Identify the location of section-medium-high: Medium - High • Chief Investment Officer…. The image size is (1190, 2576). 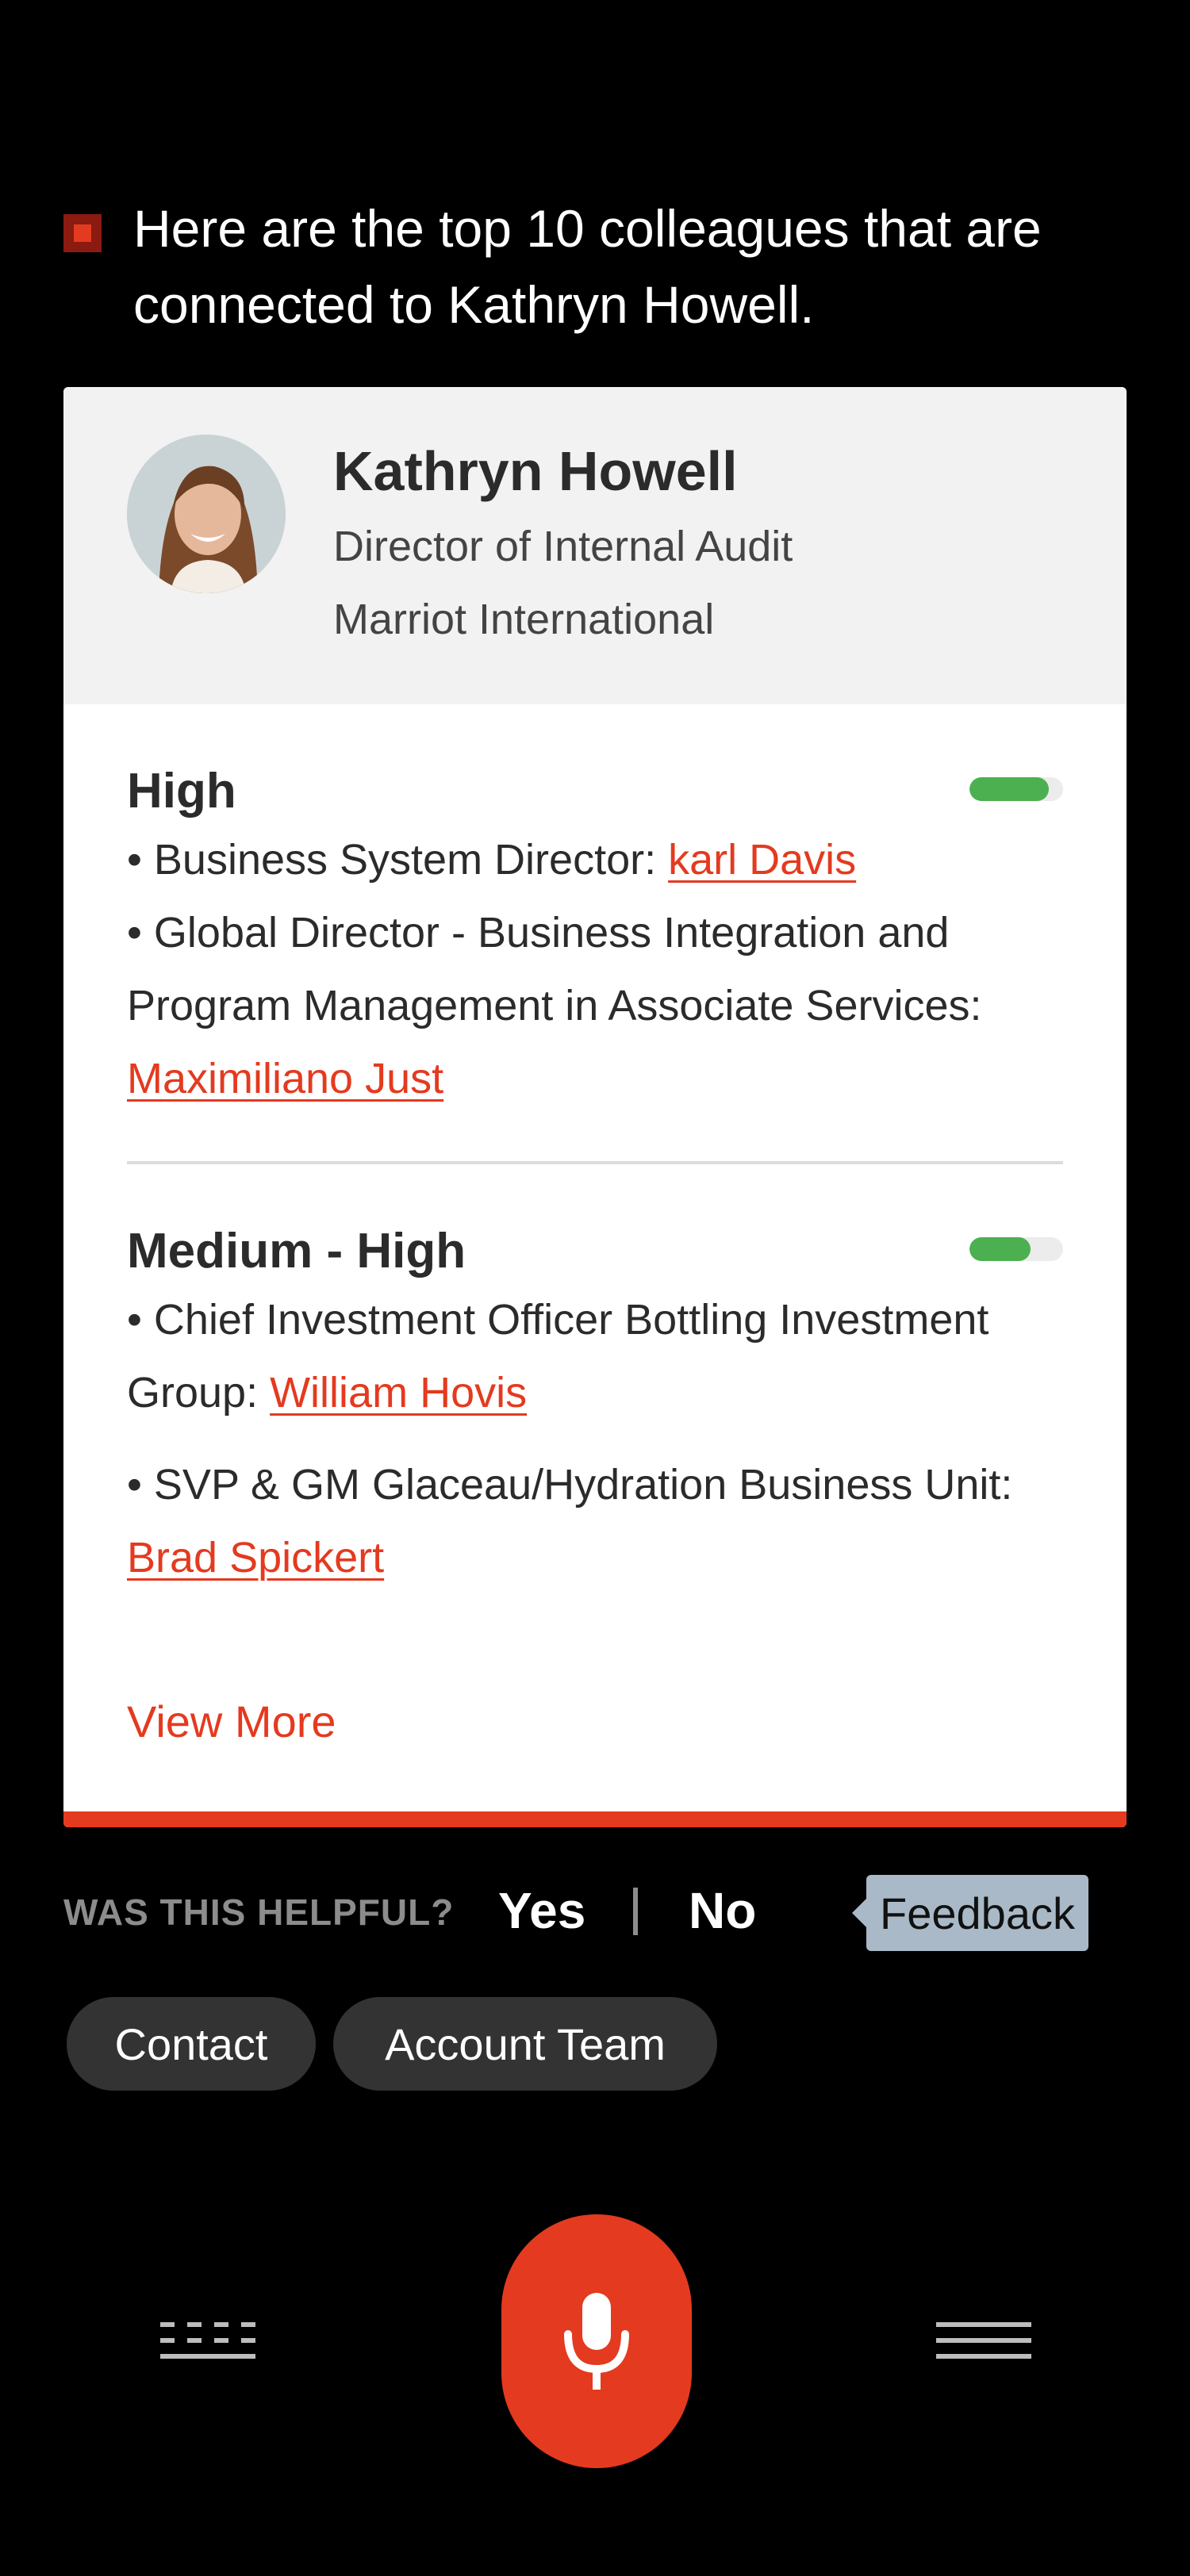
(595, 1407).